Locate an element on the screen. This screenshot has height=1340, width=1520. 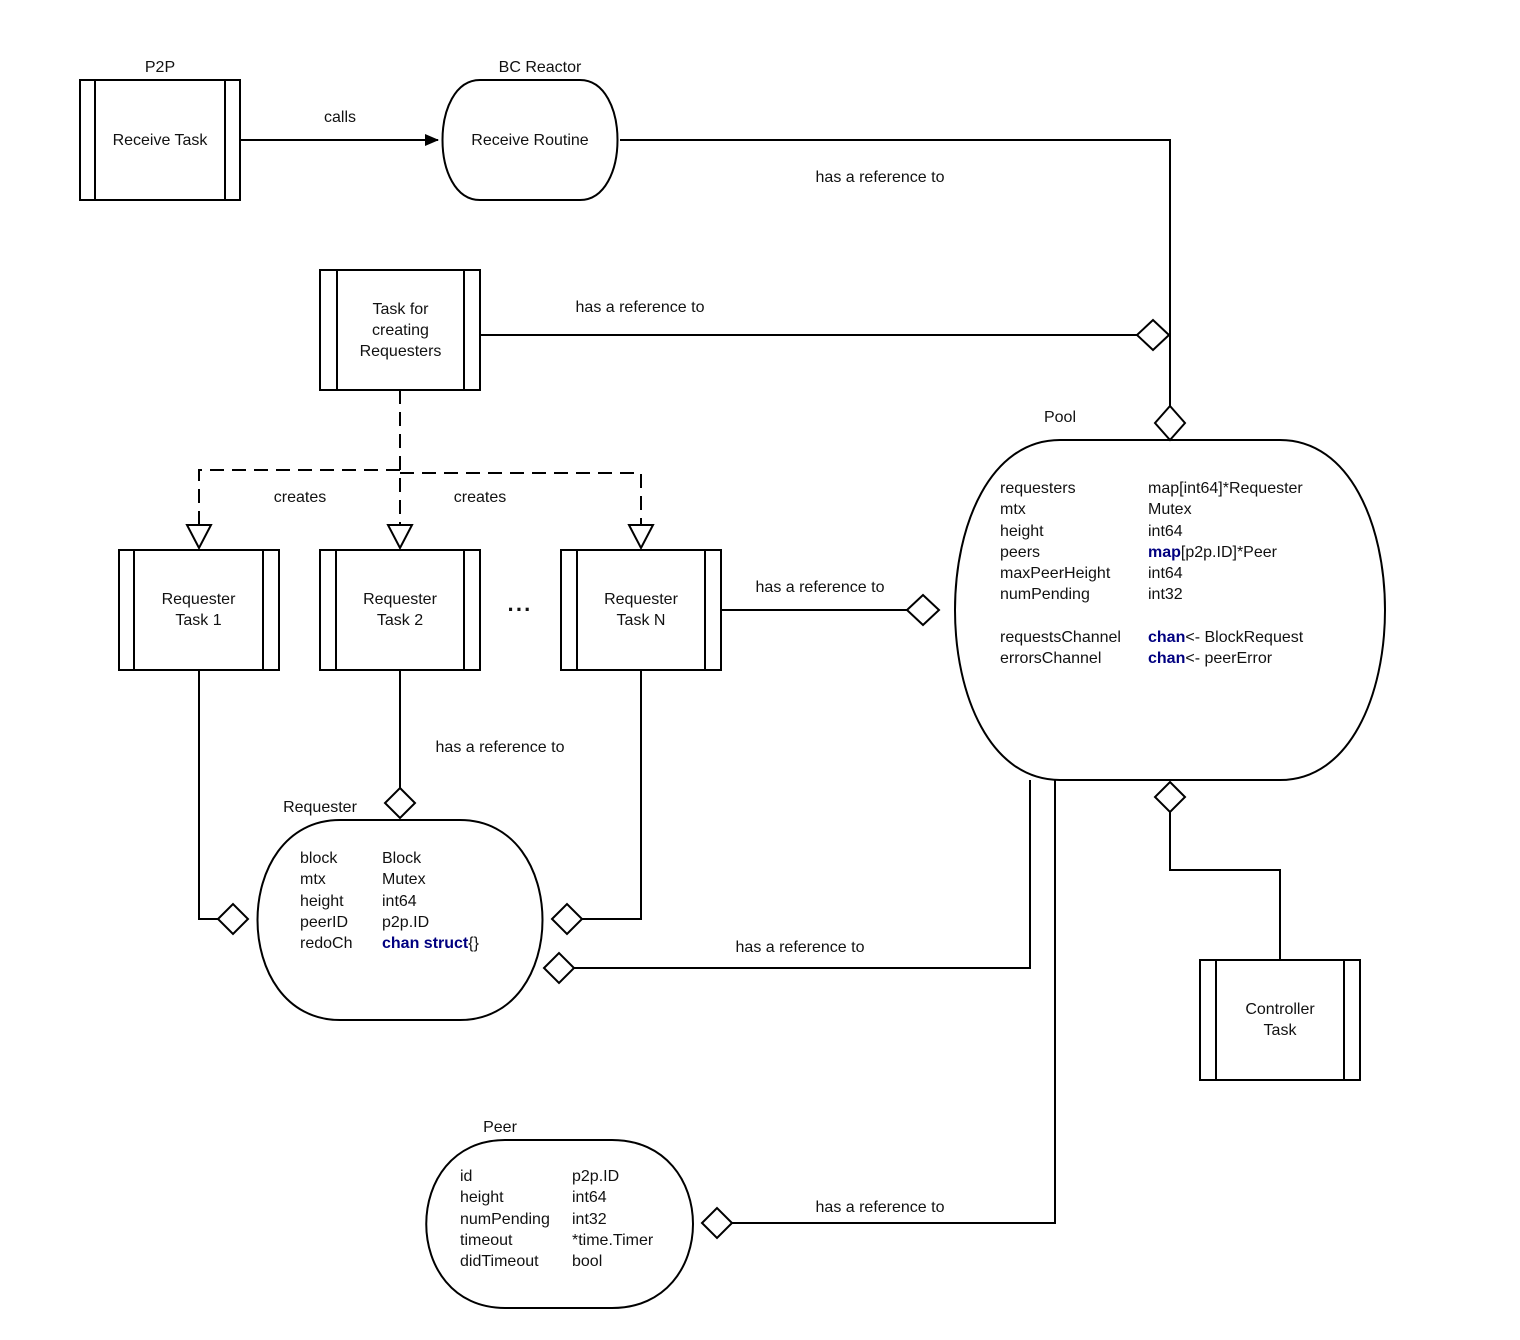
calls-edge-label: calls is located at coordinates (339, 117).